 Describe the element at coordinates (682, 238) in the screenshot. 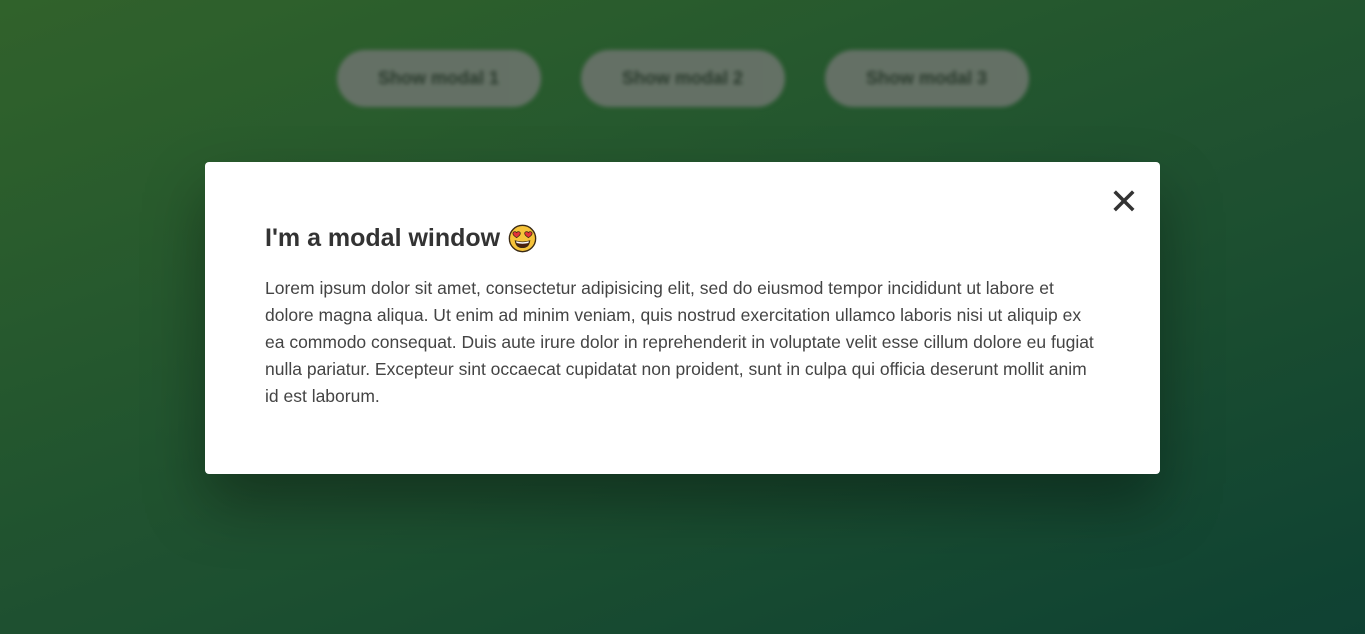

I see `modal-title-row: I'm a modal window` at that location.